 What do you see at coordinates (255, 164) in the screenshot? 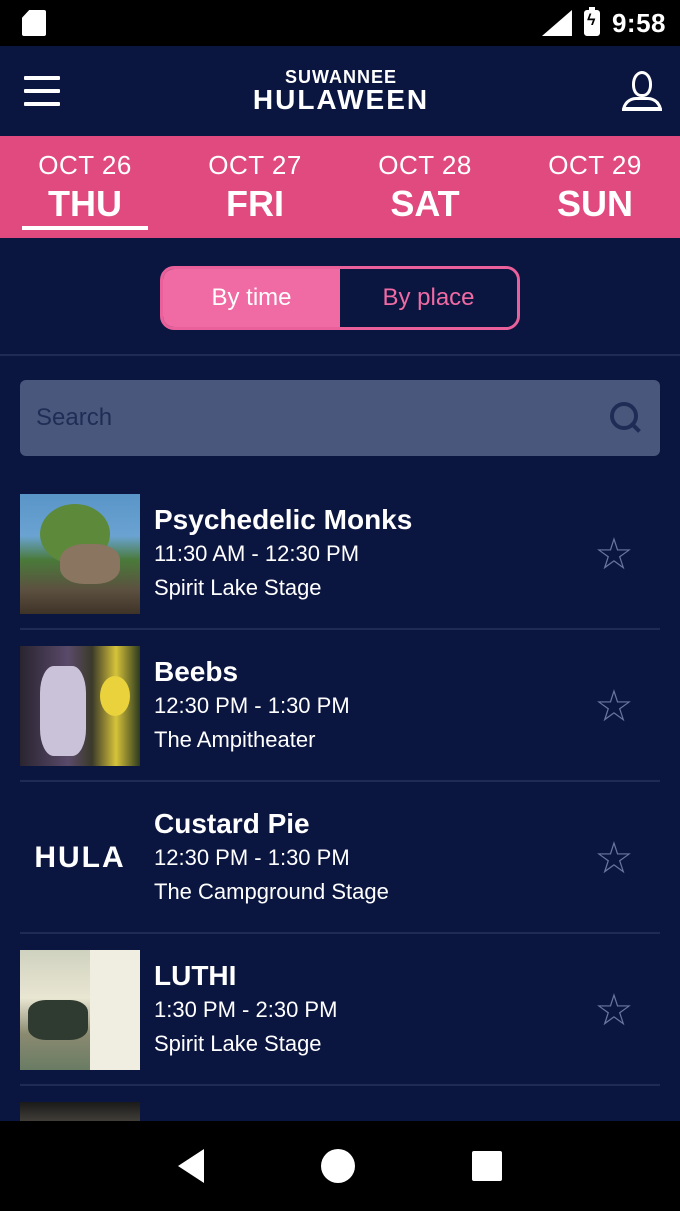
I see `tab-date: OCT 27` at bounding box center [255, 164].